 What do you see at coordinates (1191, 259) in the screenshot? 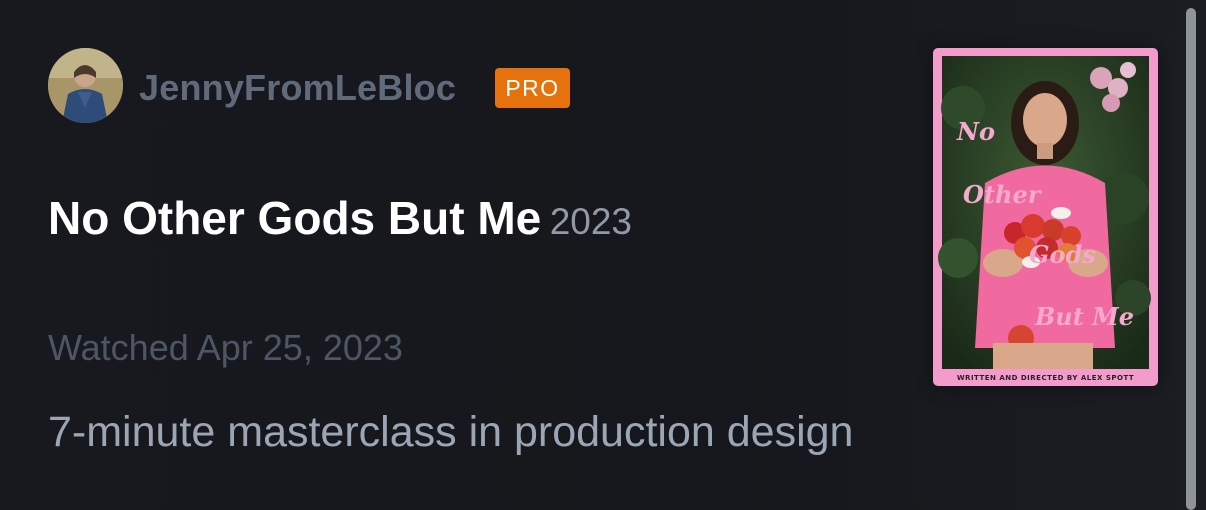
I see `scrollbar` at bounding box center [1191, 259].